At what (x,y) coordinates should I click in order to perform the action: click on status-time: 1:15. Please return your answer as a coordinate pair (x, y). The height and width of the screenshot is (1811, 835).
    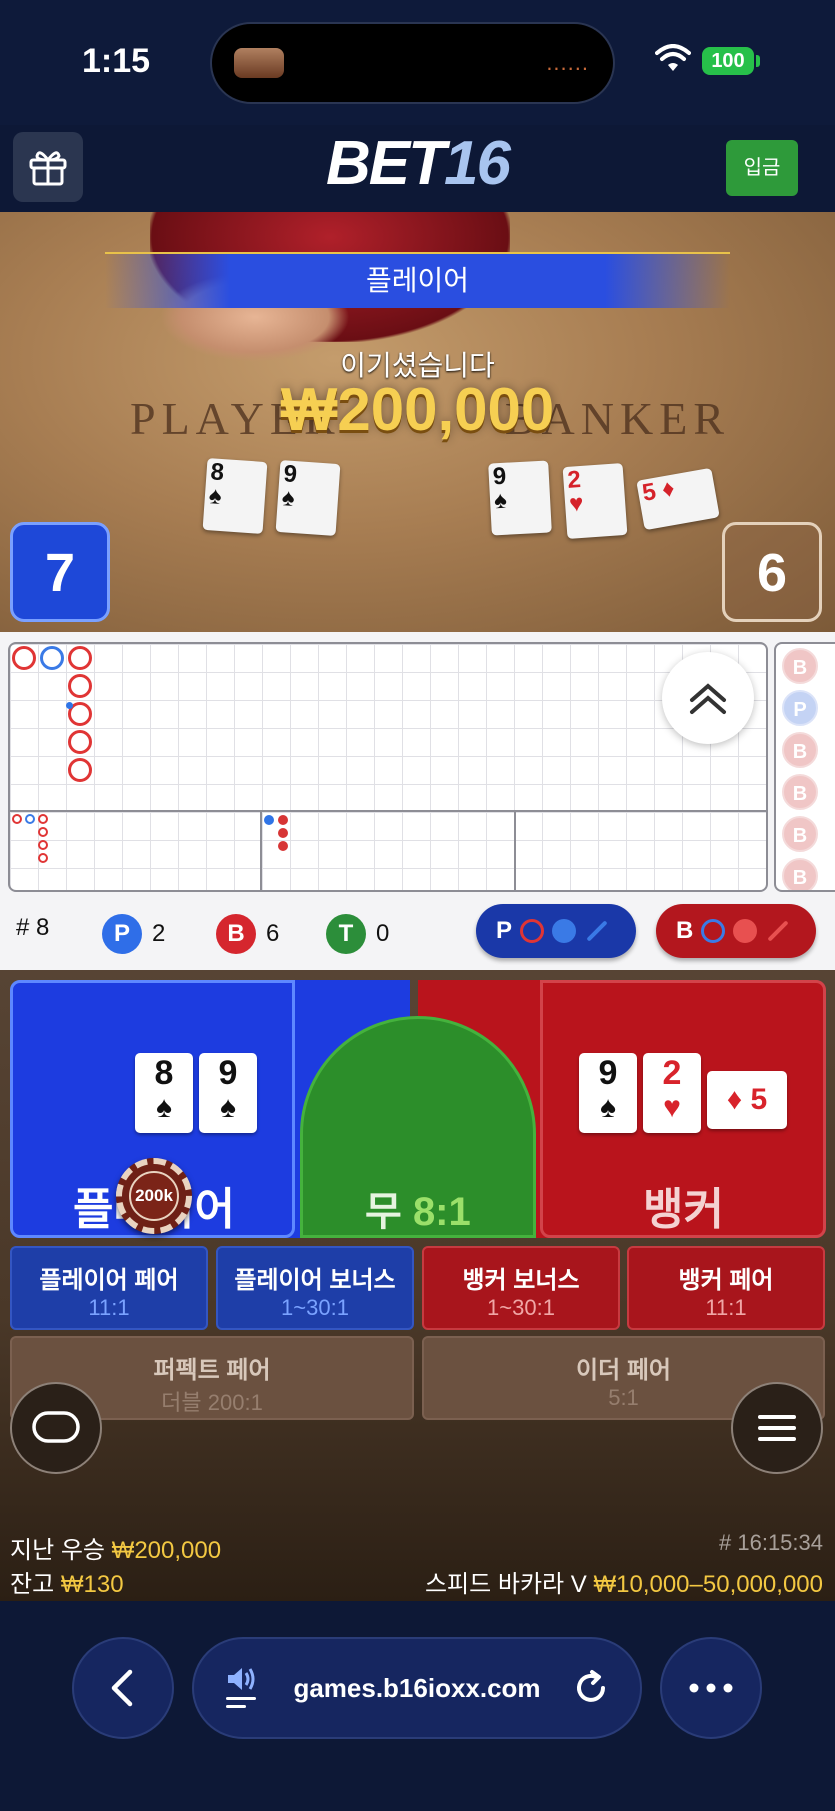
    Looking at the image, I should click on (116, 61).